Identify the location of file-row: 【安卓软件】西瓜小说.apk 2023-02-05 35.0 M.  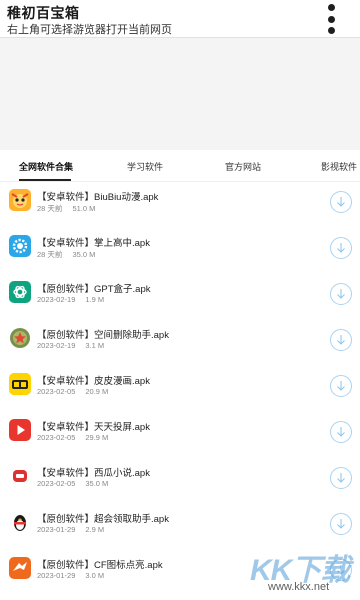
(180, 483).